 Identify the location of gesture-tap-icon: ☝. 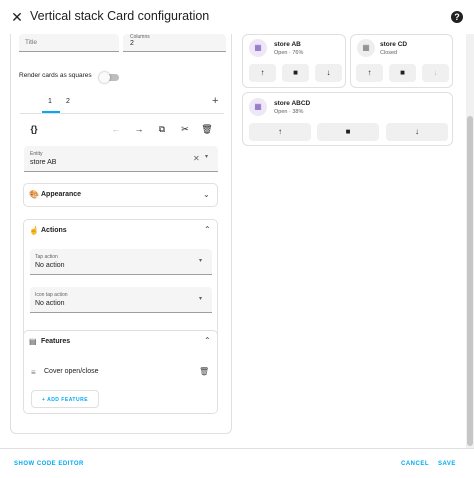
(34, 230).